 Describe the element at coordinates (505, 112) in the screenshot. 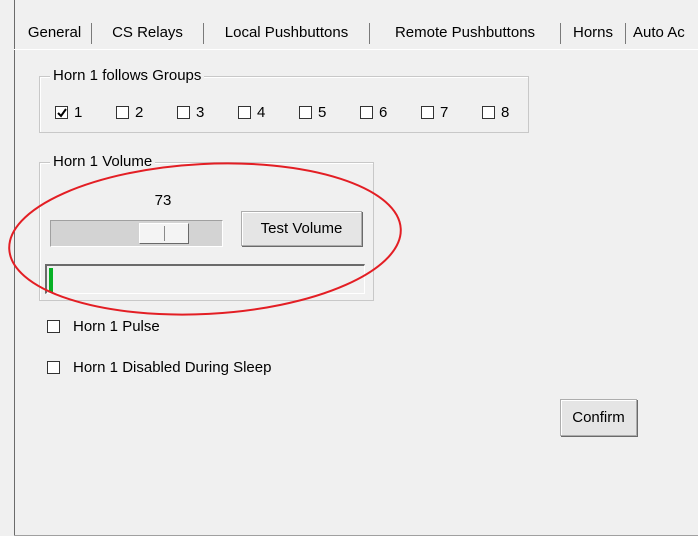

I see `group-checkbox-label: 8` at that location.